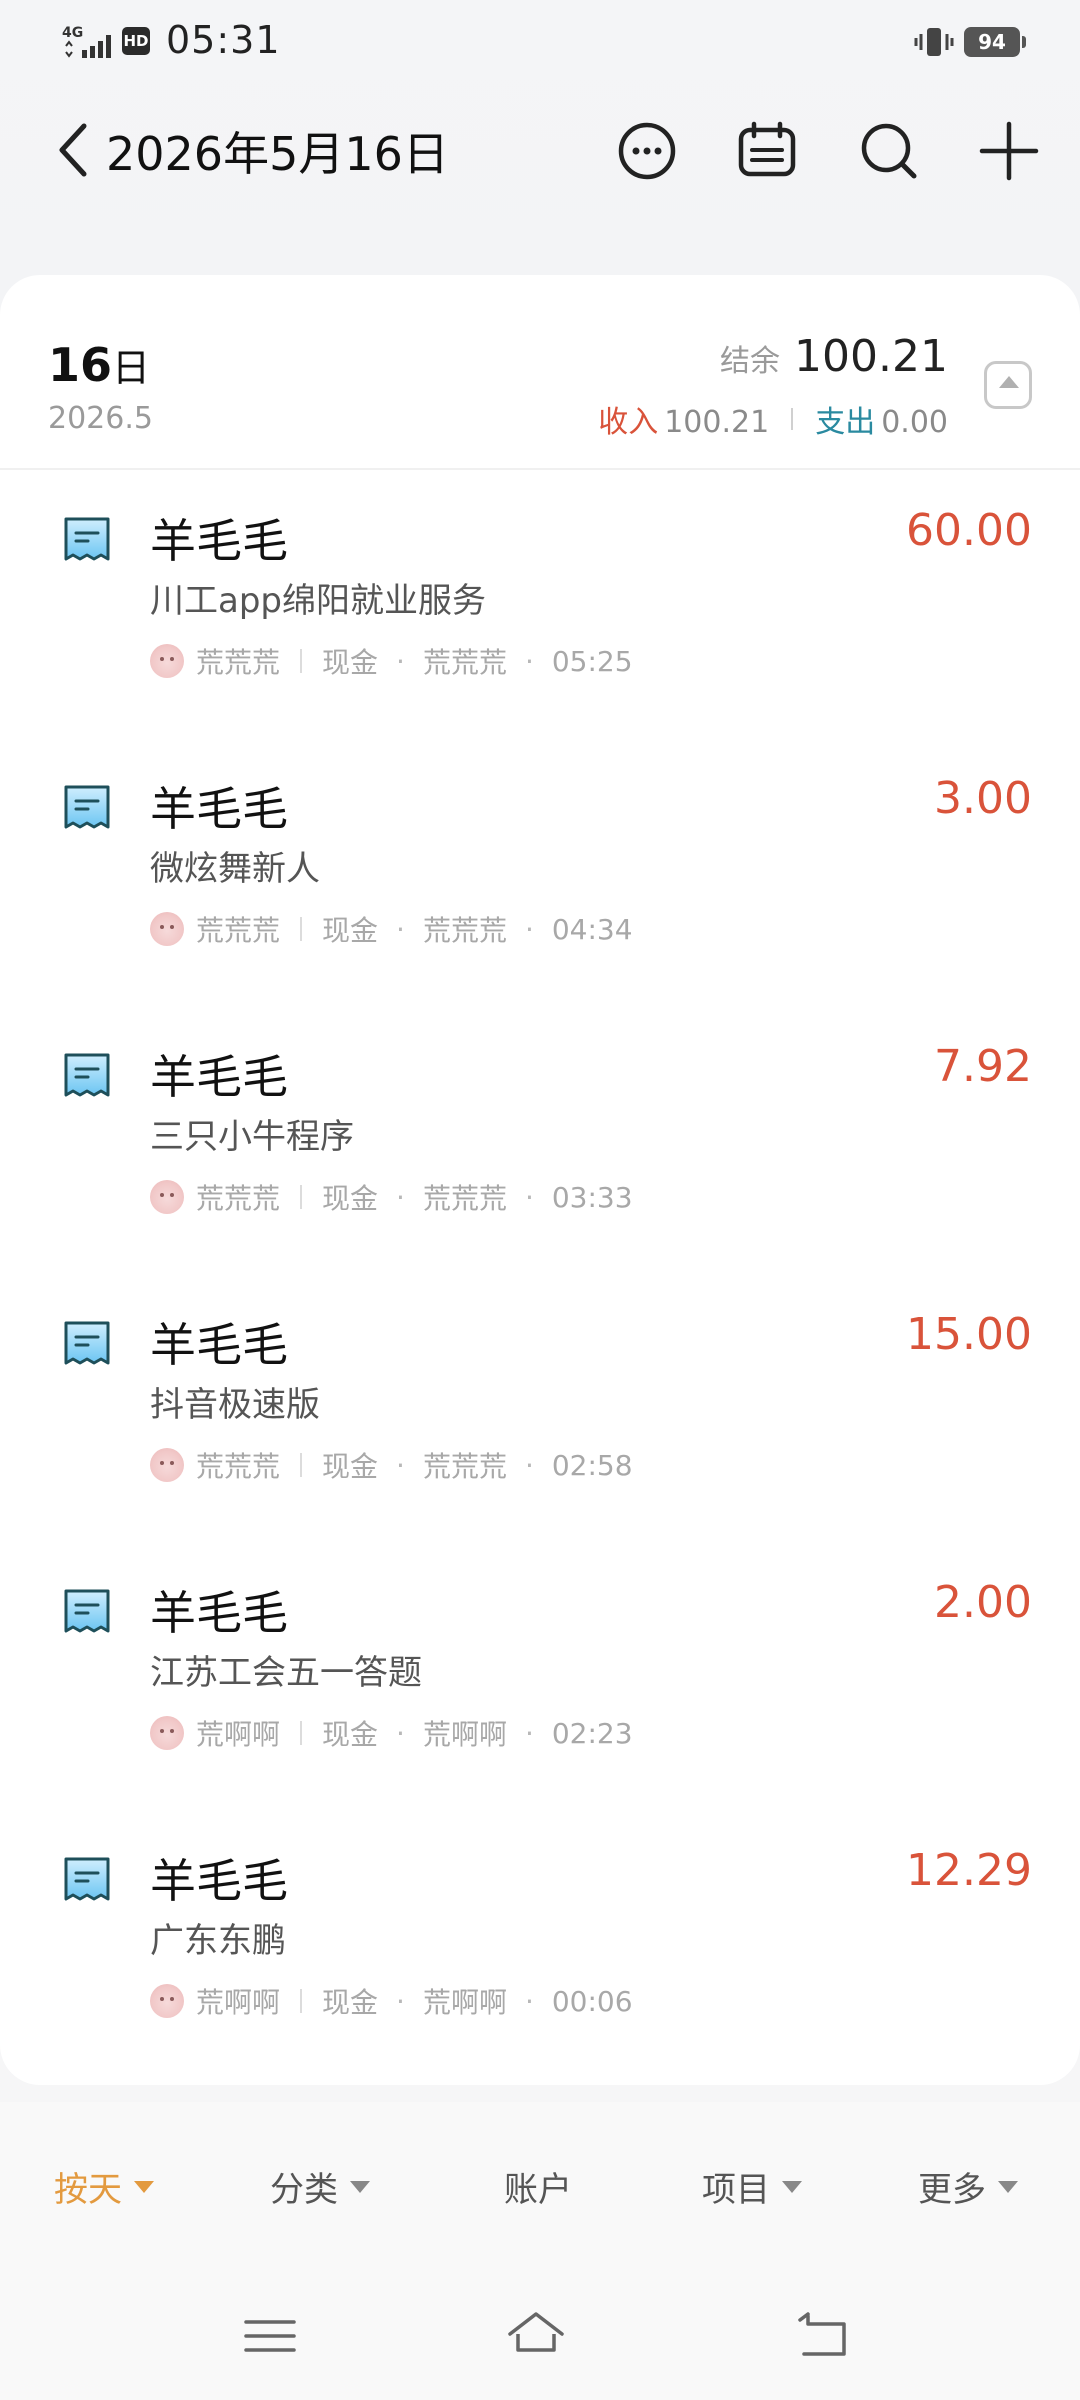  I want to click on entry-meta: 荒荒荒 现金 · 荒荒荒 · 03:33, so click(391, 1197).